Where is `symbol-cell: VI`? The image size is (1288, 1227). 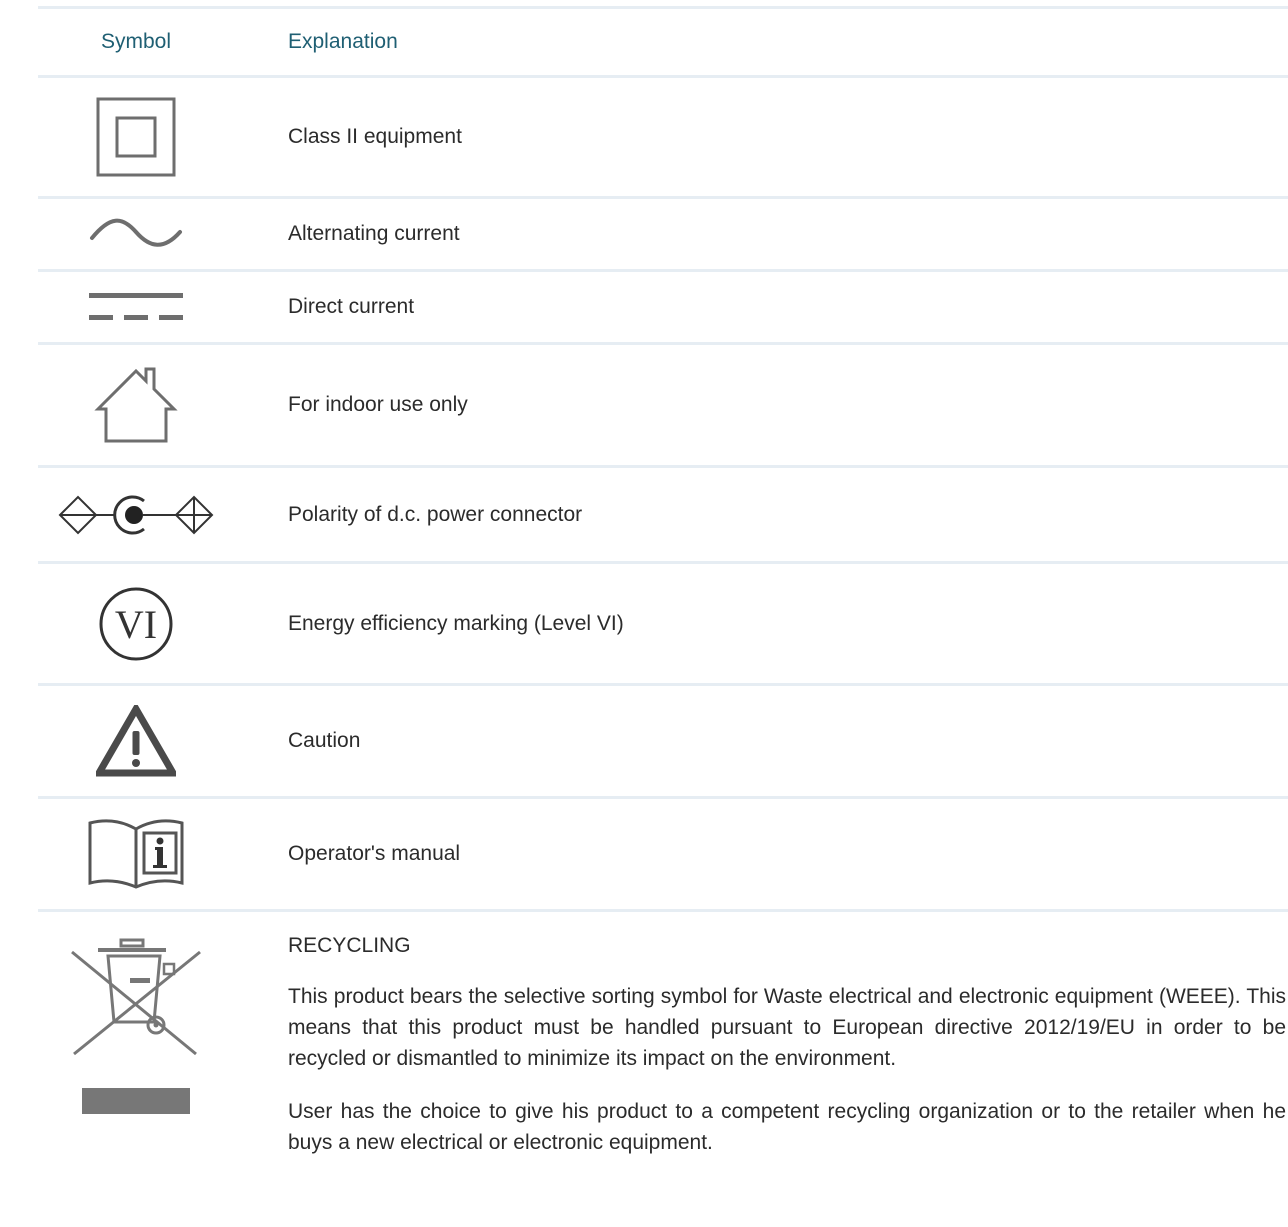
symbol-cell: VI is located at coordinates (136, 623).